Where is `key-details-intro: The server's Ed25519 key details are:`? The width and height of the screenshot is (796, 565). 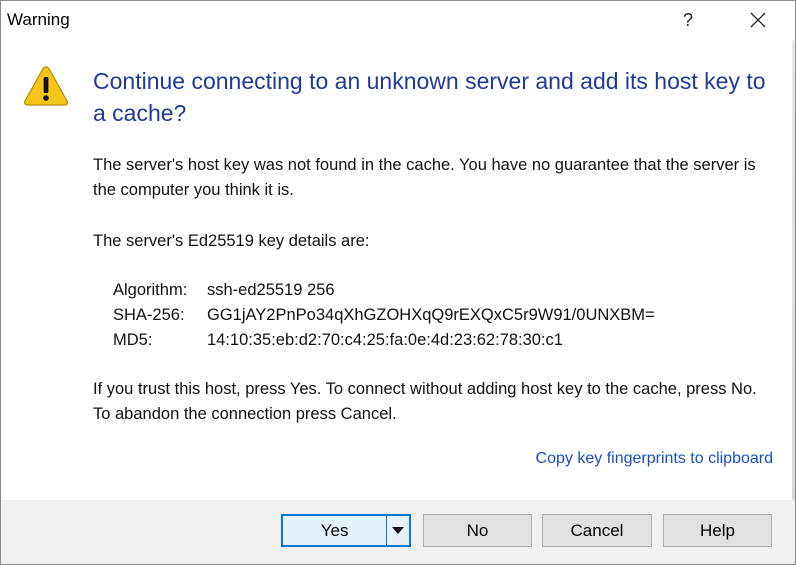 key-details-intro: The server's Ed25519 key details are: is located at coordinates (231, 241).